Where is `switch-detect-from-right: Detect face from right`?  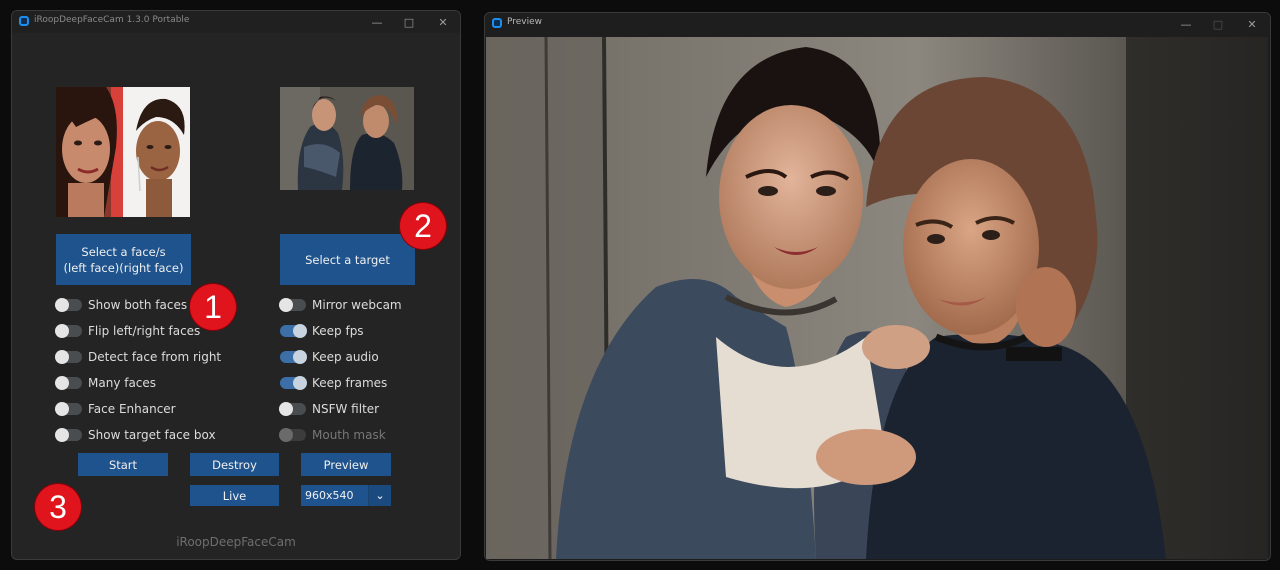 switch-detect-from-right: Detect face from right is located at coordinates (138, 357).